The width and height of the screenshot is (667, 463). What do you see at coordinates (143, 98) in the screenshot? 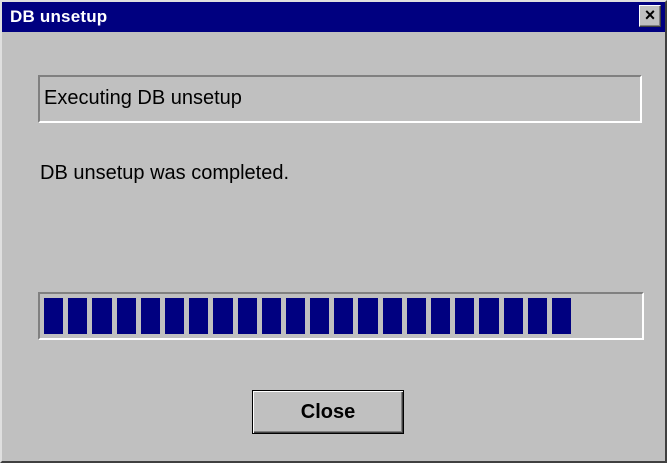
I see `status-text: Executing DB unsetup` at bounding box center [143, 98].